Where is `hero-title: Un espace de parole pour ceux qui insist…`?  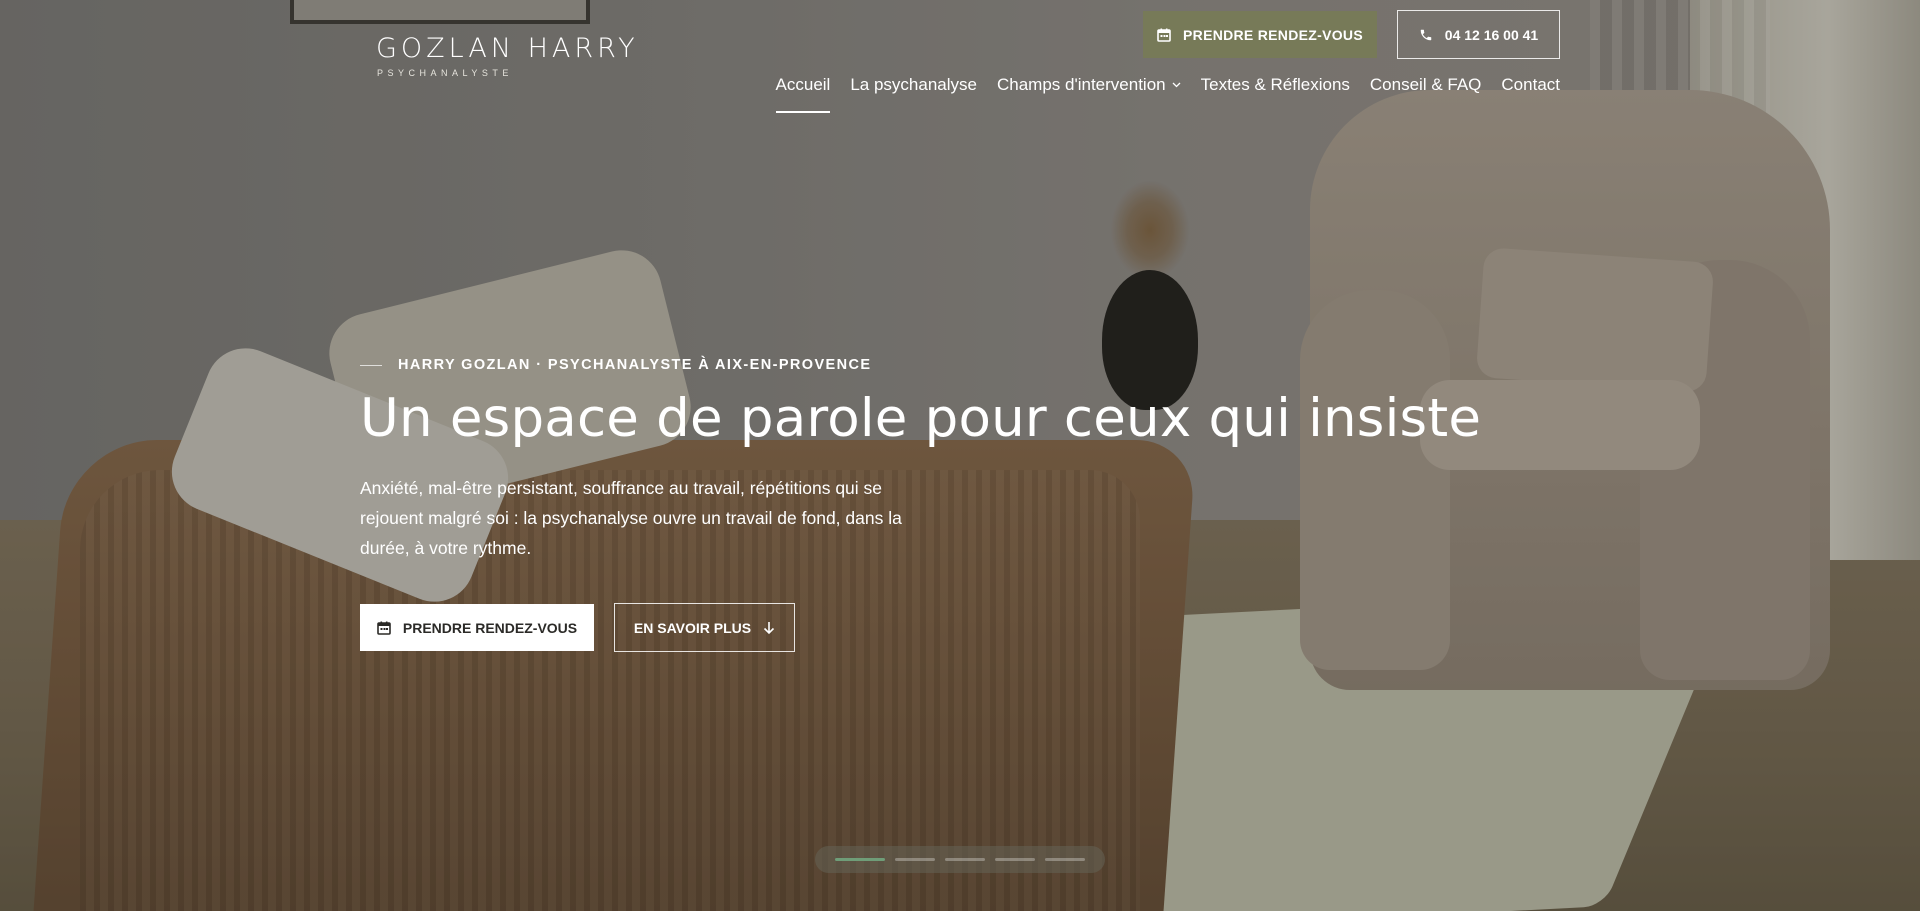 hero-title: Un espace de parole pour ceux qui insist… is located at coordinates (921, 418).